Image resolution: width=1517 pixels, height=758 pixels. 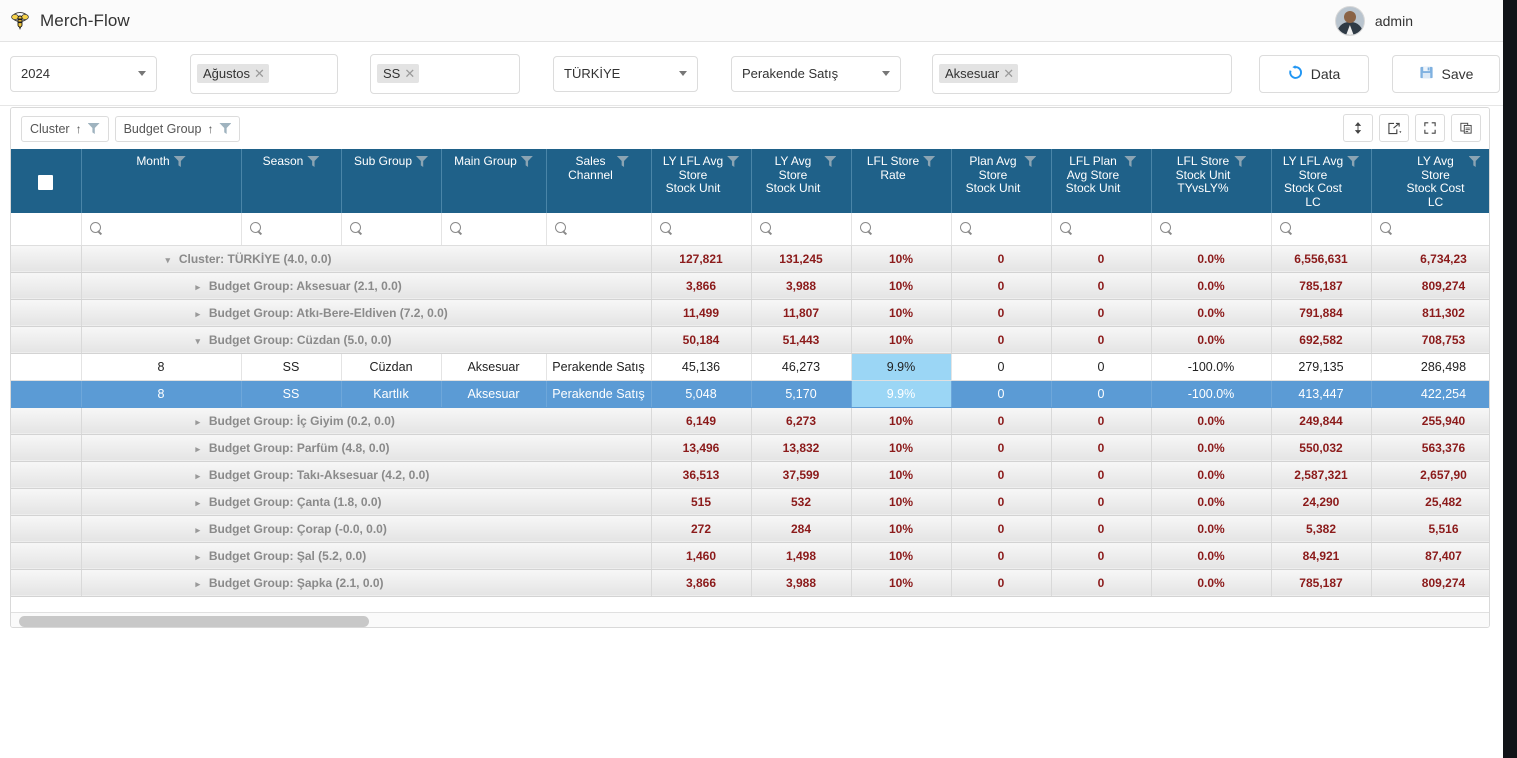 What do you see at coordinates (366, 259) in the screenshot?
I see `group-row-label: ▾ Cluster: TÜRKİYE (4.0, 0.0)` at bounding box center [366, 259].